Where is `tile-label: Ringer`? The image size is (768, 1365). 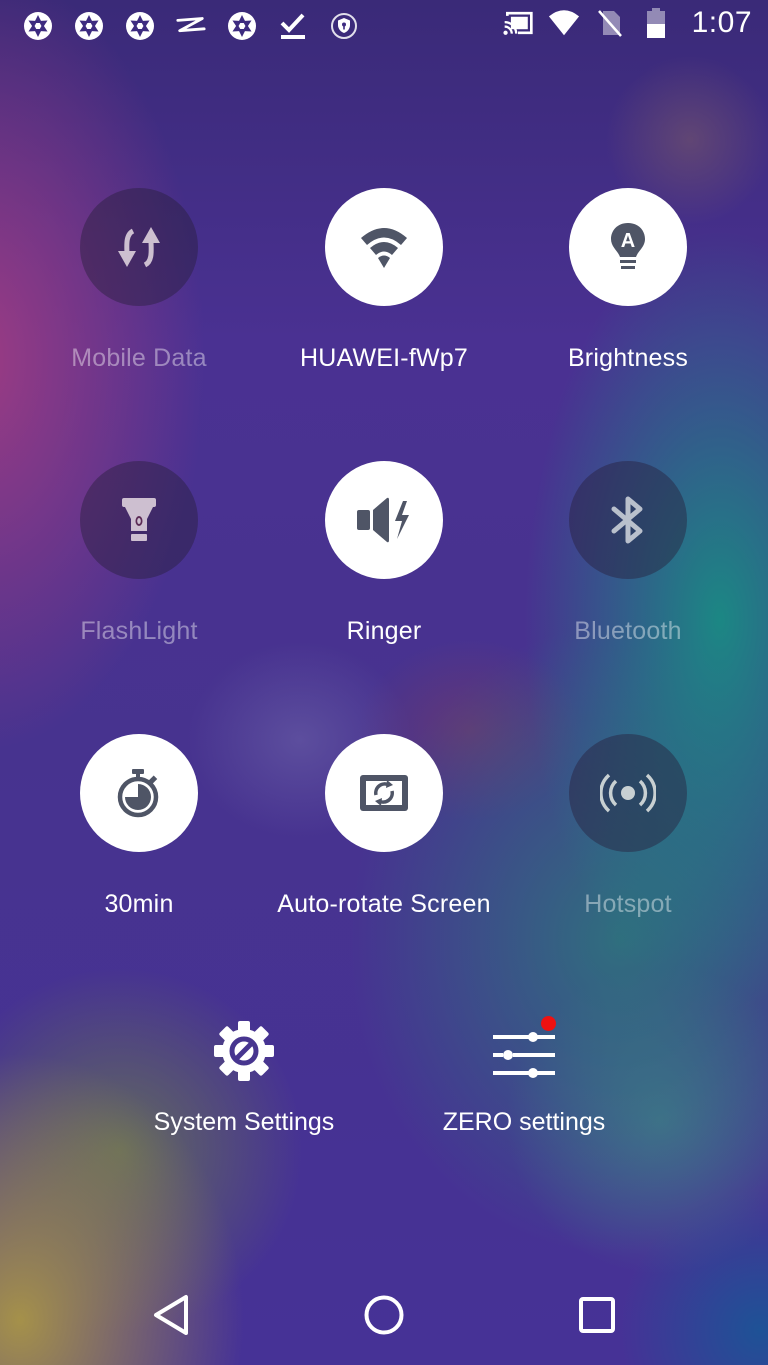
tile-label: Ringer is located at coordinates (384, 631).